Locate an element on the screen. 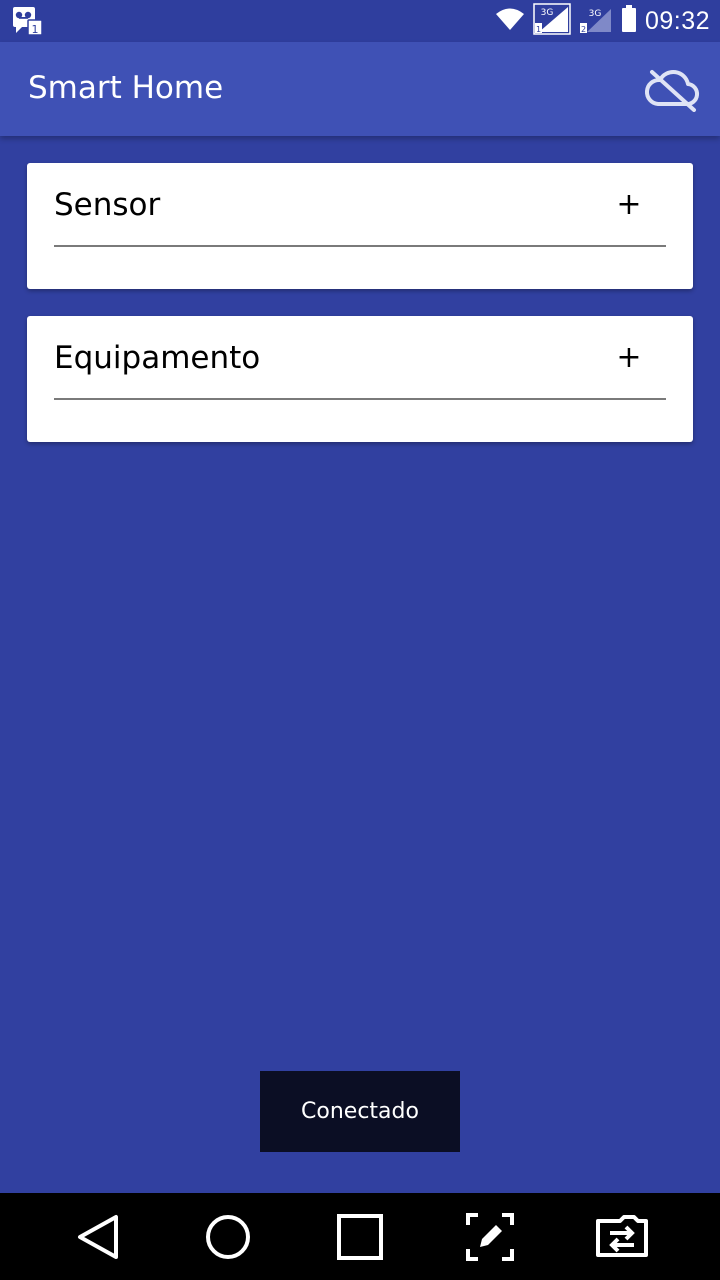  battery-icon is located at coordinates (629, 21).